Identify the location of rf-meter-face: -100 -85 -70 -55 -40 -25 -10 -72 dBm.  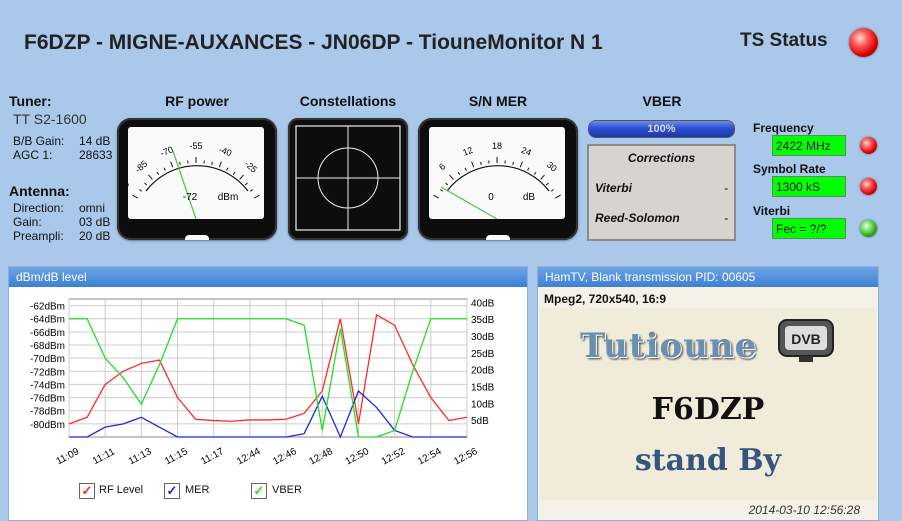
(195, 173).